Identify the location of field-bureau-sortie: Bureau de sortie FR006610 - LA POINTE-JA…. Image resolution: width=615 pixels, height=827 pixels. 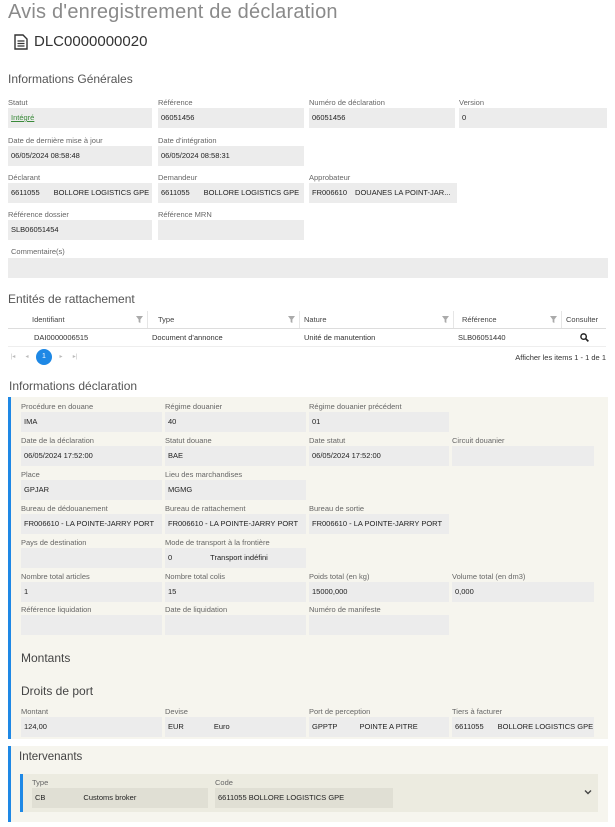
(379, 519).